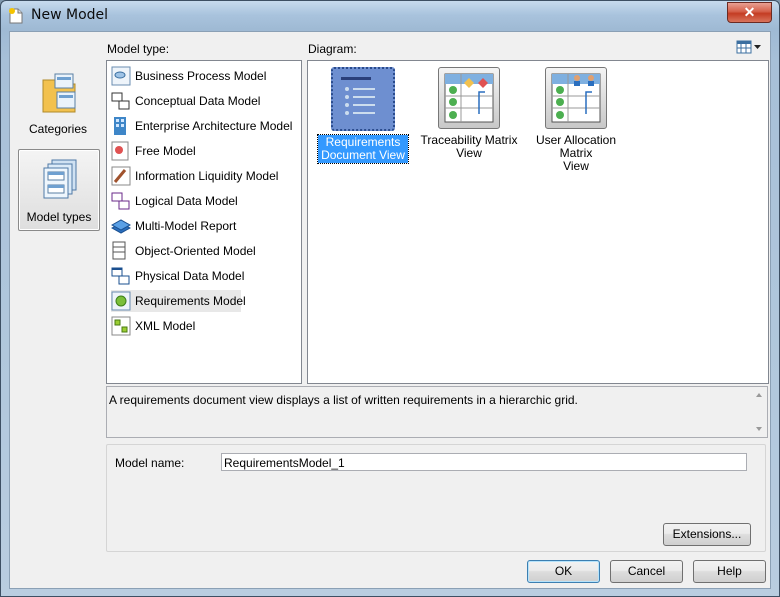 The image size is (780, 597). What do you see at coordinates (576, 146) in the screenshot?
I see `diagram-caption-line1: User Allocation Matrix` at bounding box center [576, 146].